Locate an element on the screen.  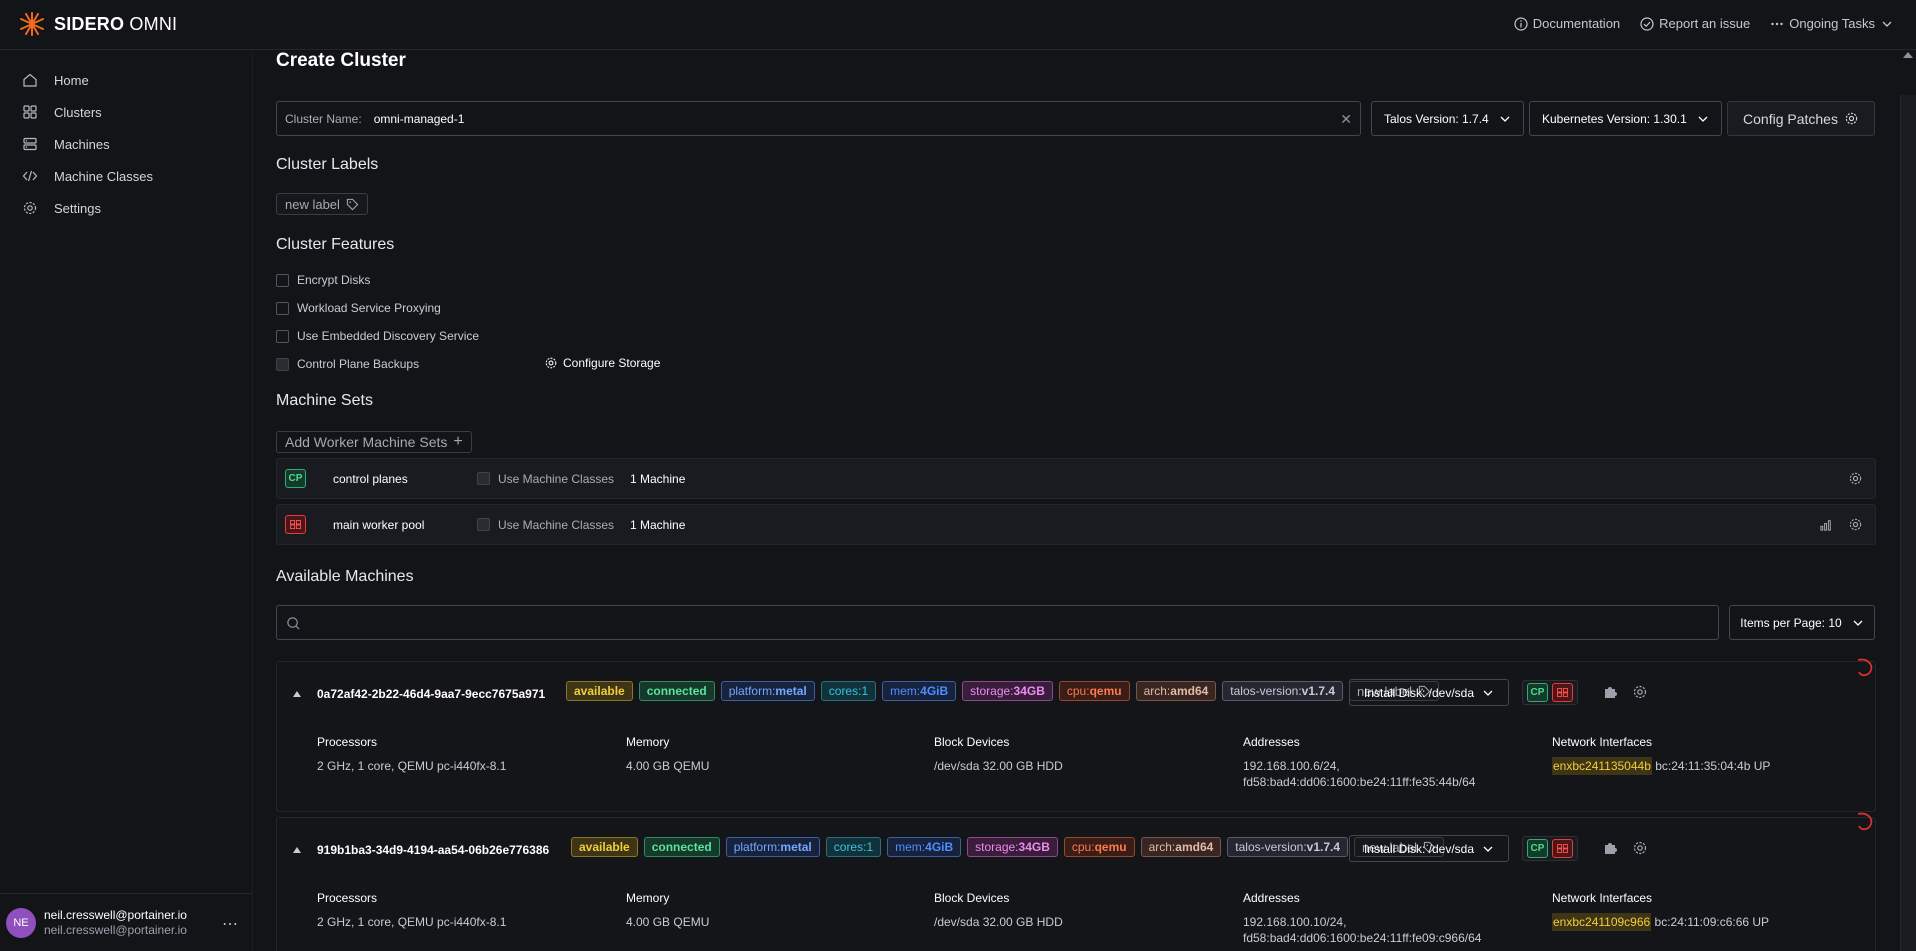
machine-search-input is located at coordinates (997, 622).